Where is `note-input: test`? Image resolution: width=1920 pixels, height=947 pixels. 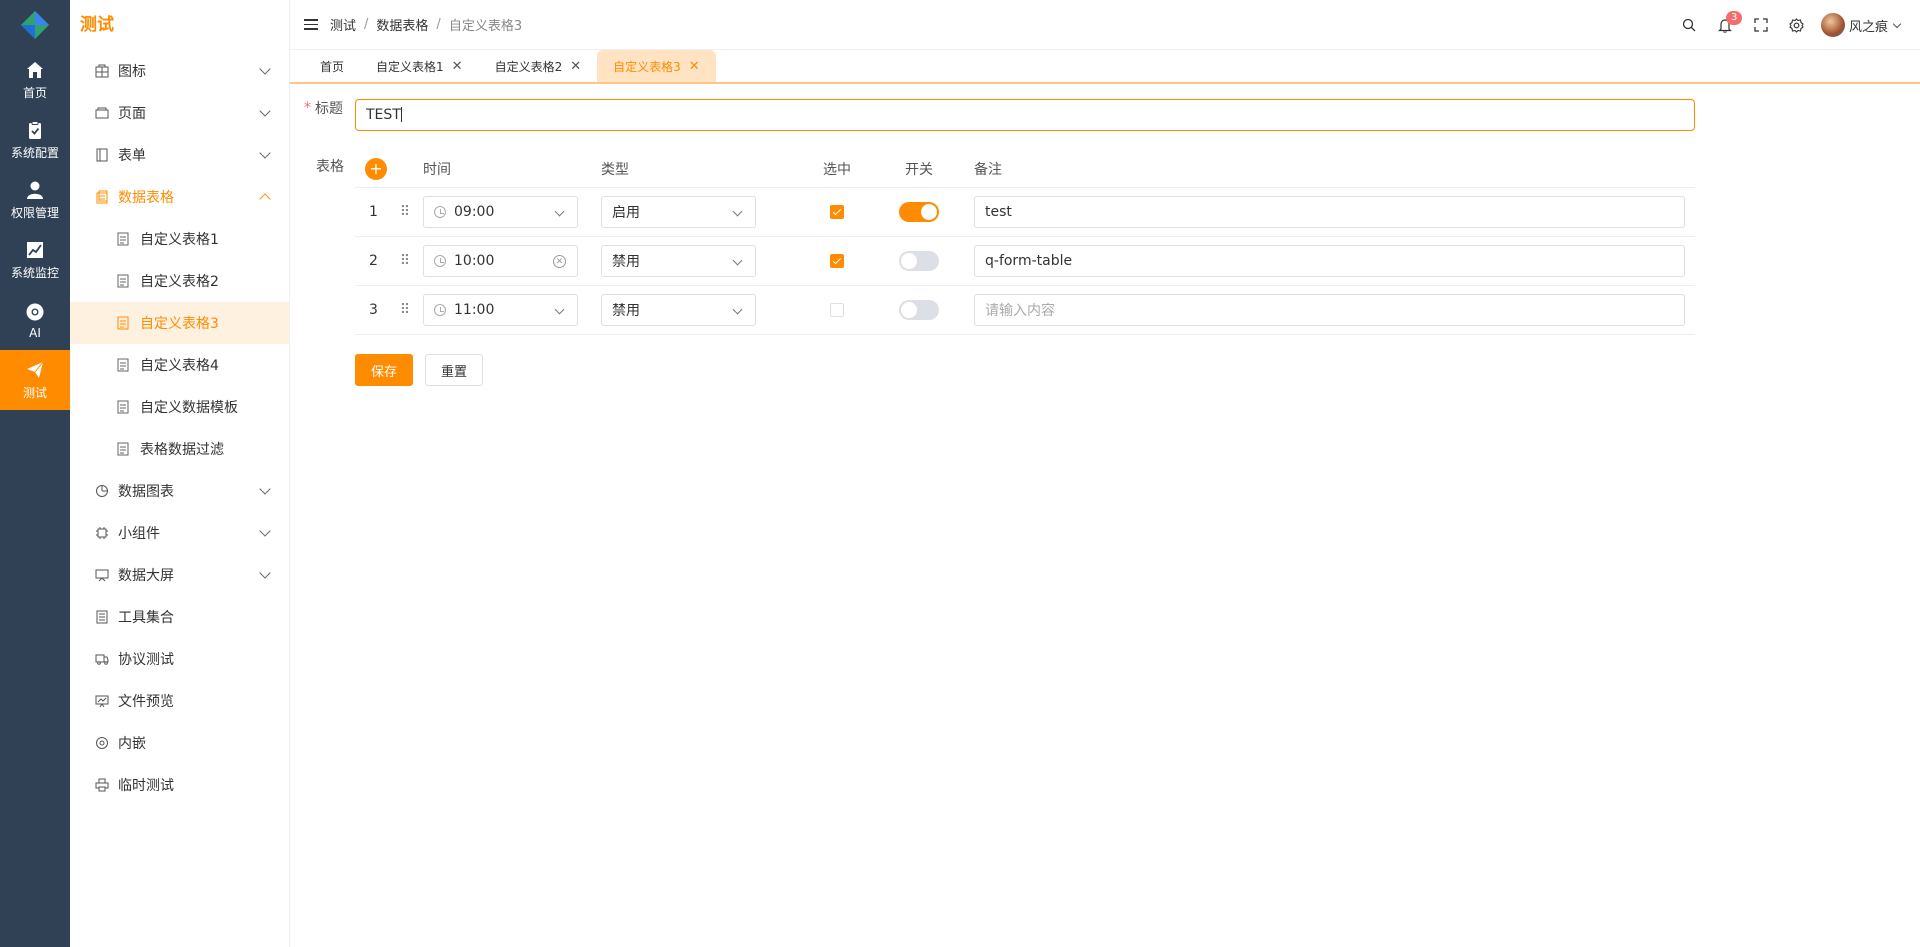
note-input: test is located at coordinates (1329, 212).